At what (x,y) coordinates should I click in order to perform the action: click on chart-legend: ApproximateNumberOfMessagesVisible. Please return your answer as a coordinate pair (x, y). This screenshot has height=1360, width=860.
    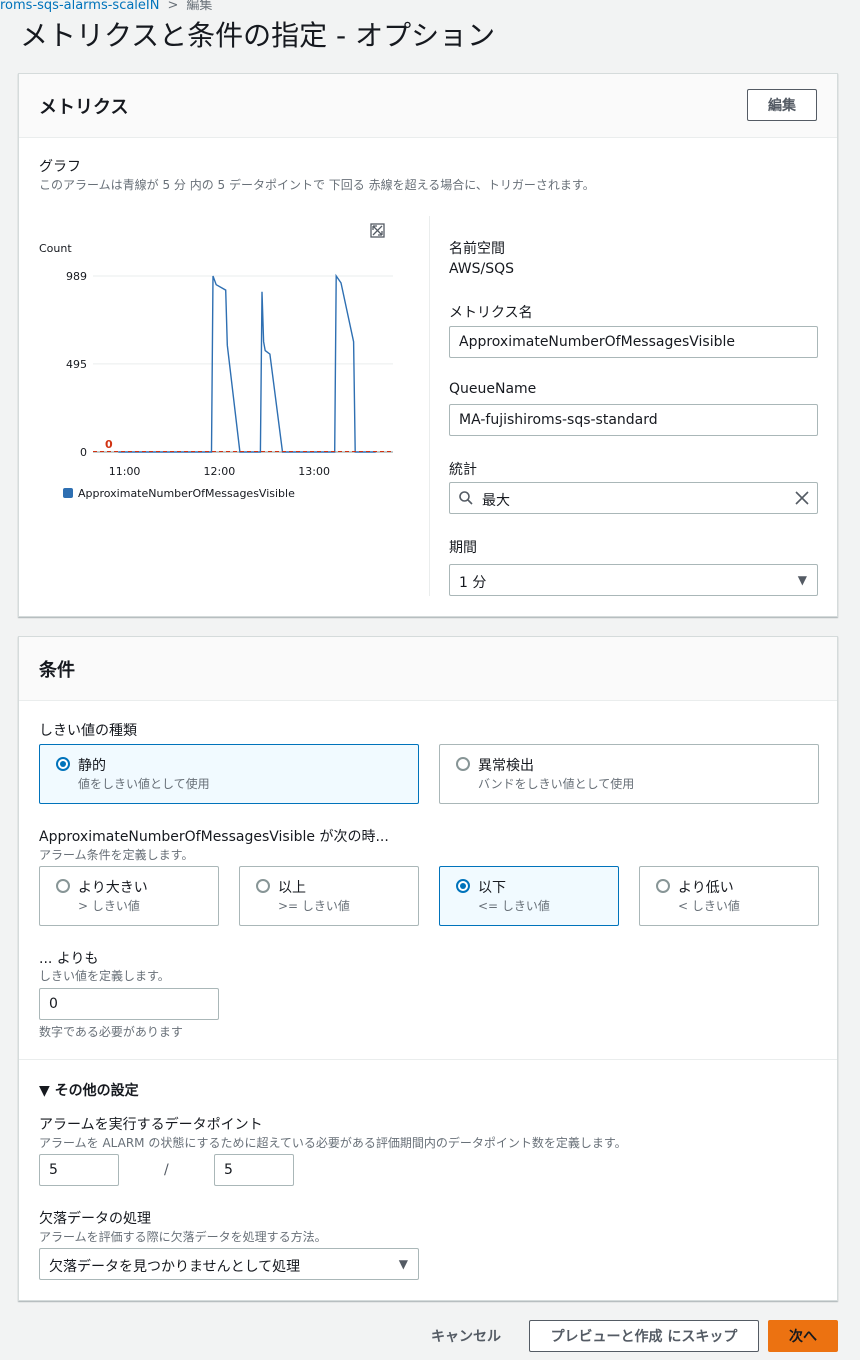
    Looking at the image, I should click on (179, 493).